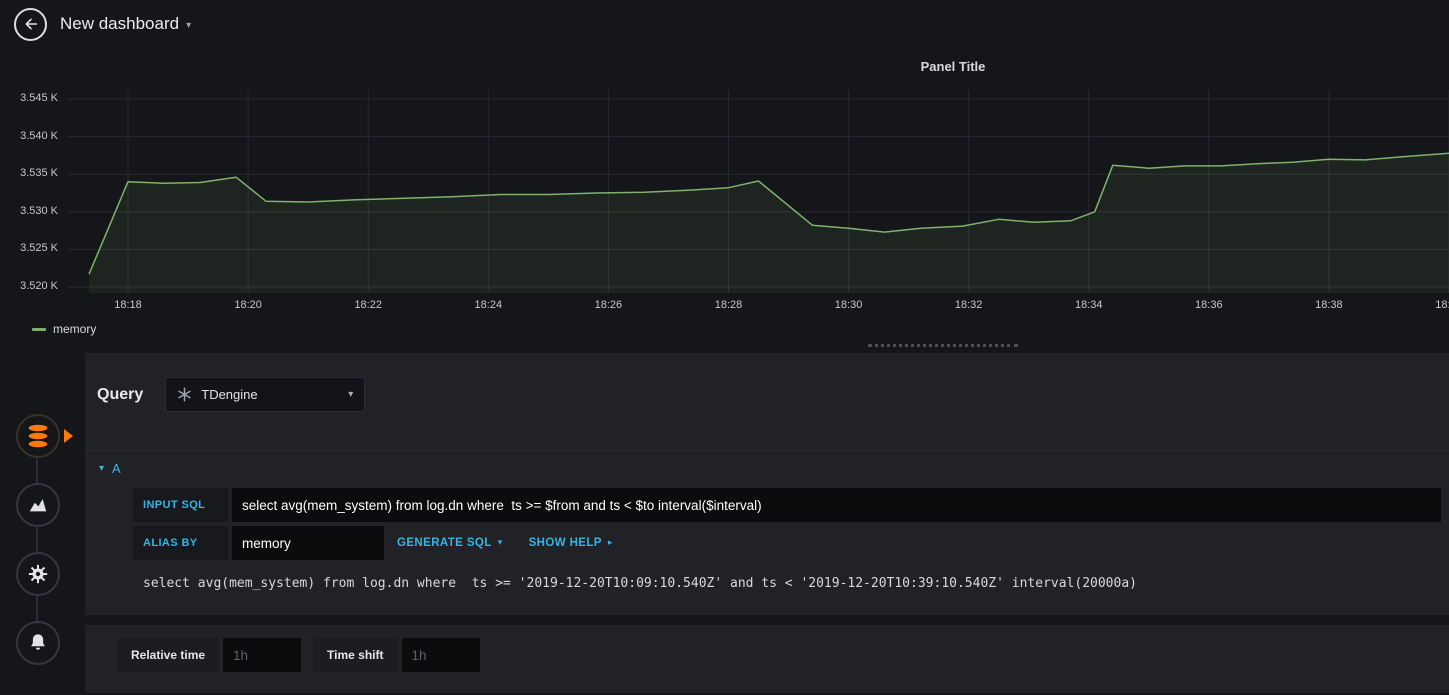  Describe the element at coordinates (968, 305) in the screenshot. I see `x-axis-label: 18:32` at that location.